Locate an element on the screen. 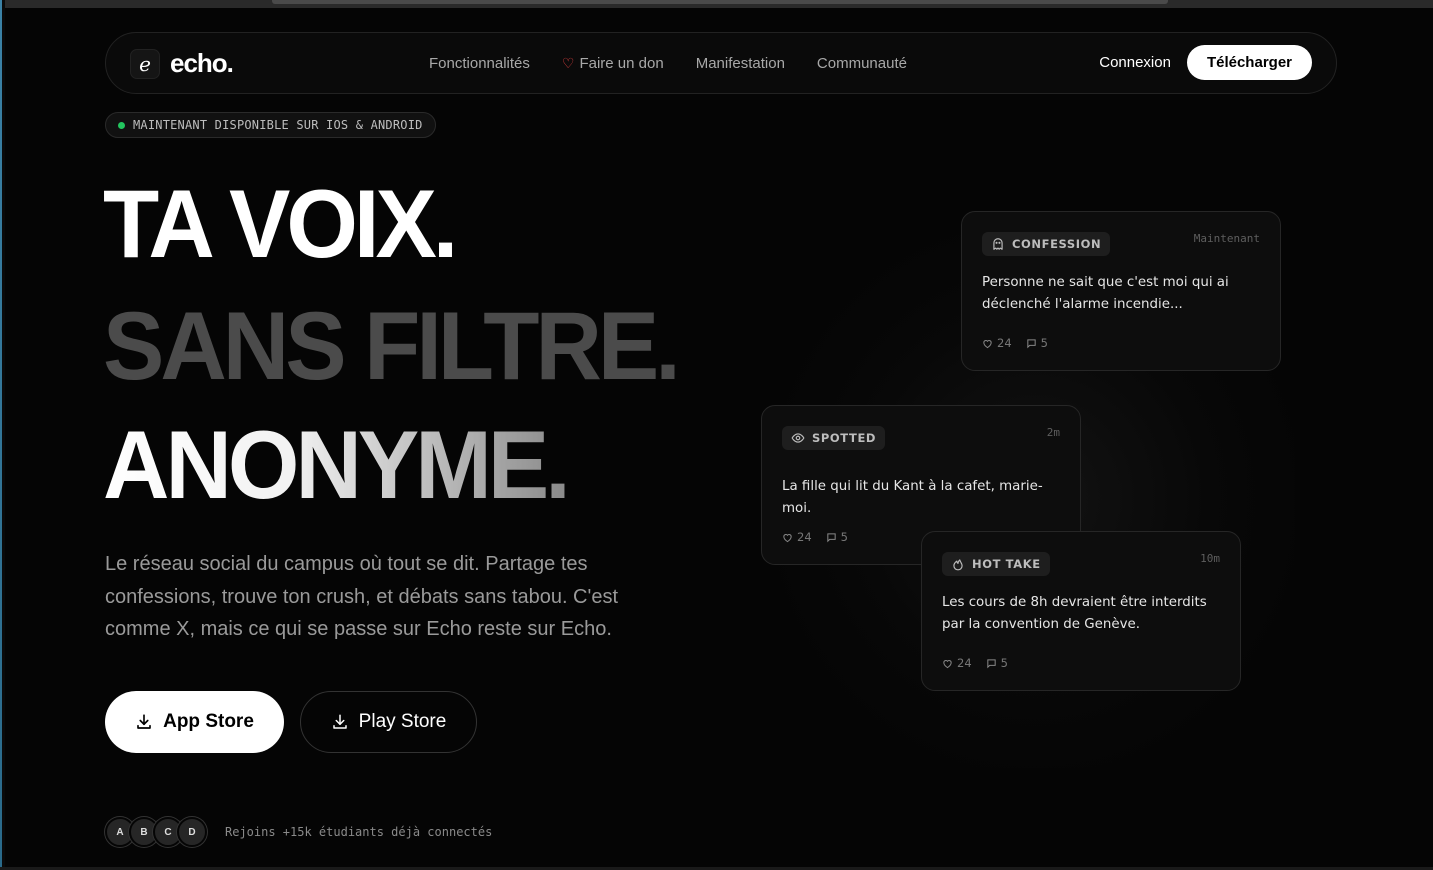  post-time: Maintenant is located at coordinates (1226, 238).